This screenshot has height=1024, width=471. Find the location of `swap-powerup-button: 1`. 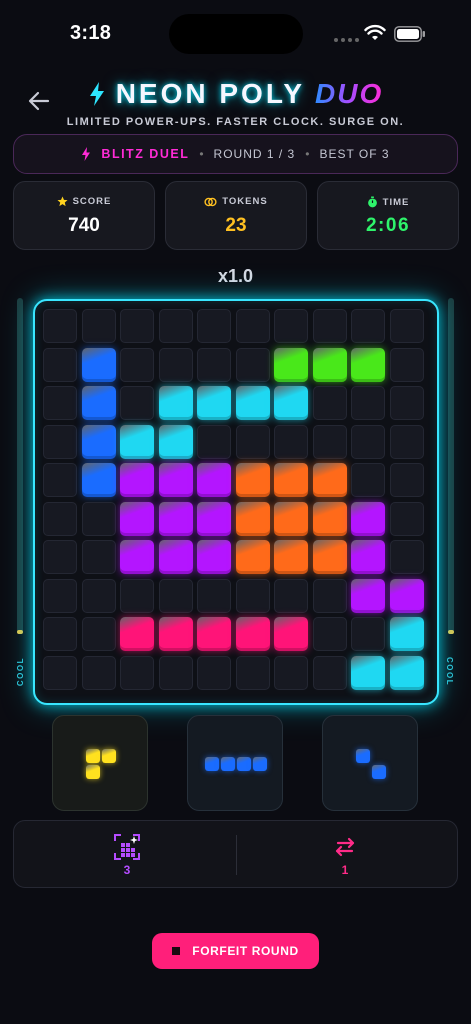

swap-powerup-button: 1 is located at coordinates (345, 856).